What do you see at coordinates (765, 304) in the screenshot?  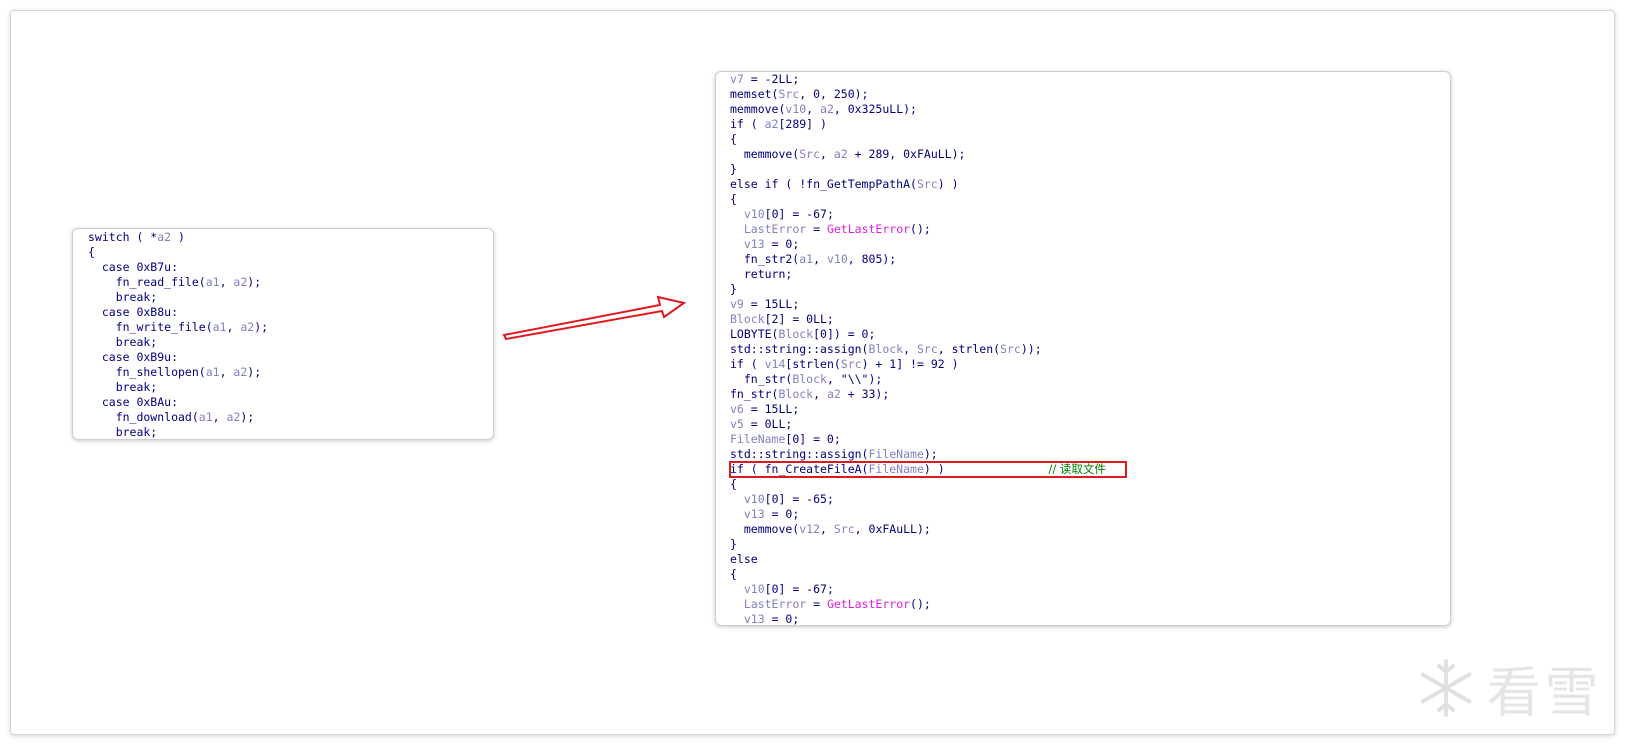 I see `code-line: v9 = 15LL;` at bounding box center [765, 304].